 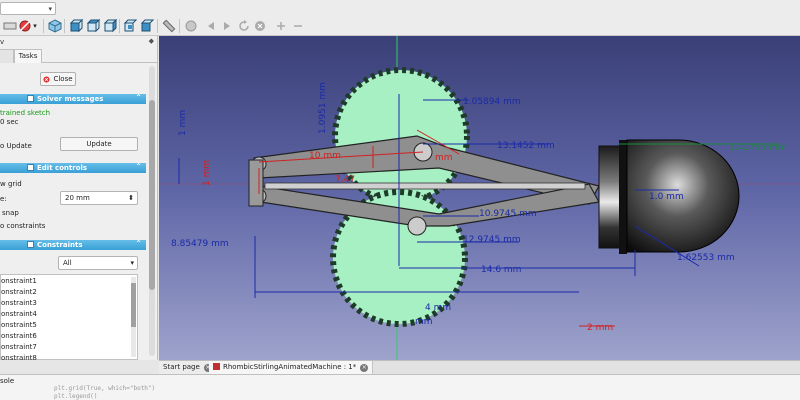 I want to click on cube-isometric-icon, so click(x=54, y=25).